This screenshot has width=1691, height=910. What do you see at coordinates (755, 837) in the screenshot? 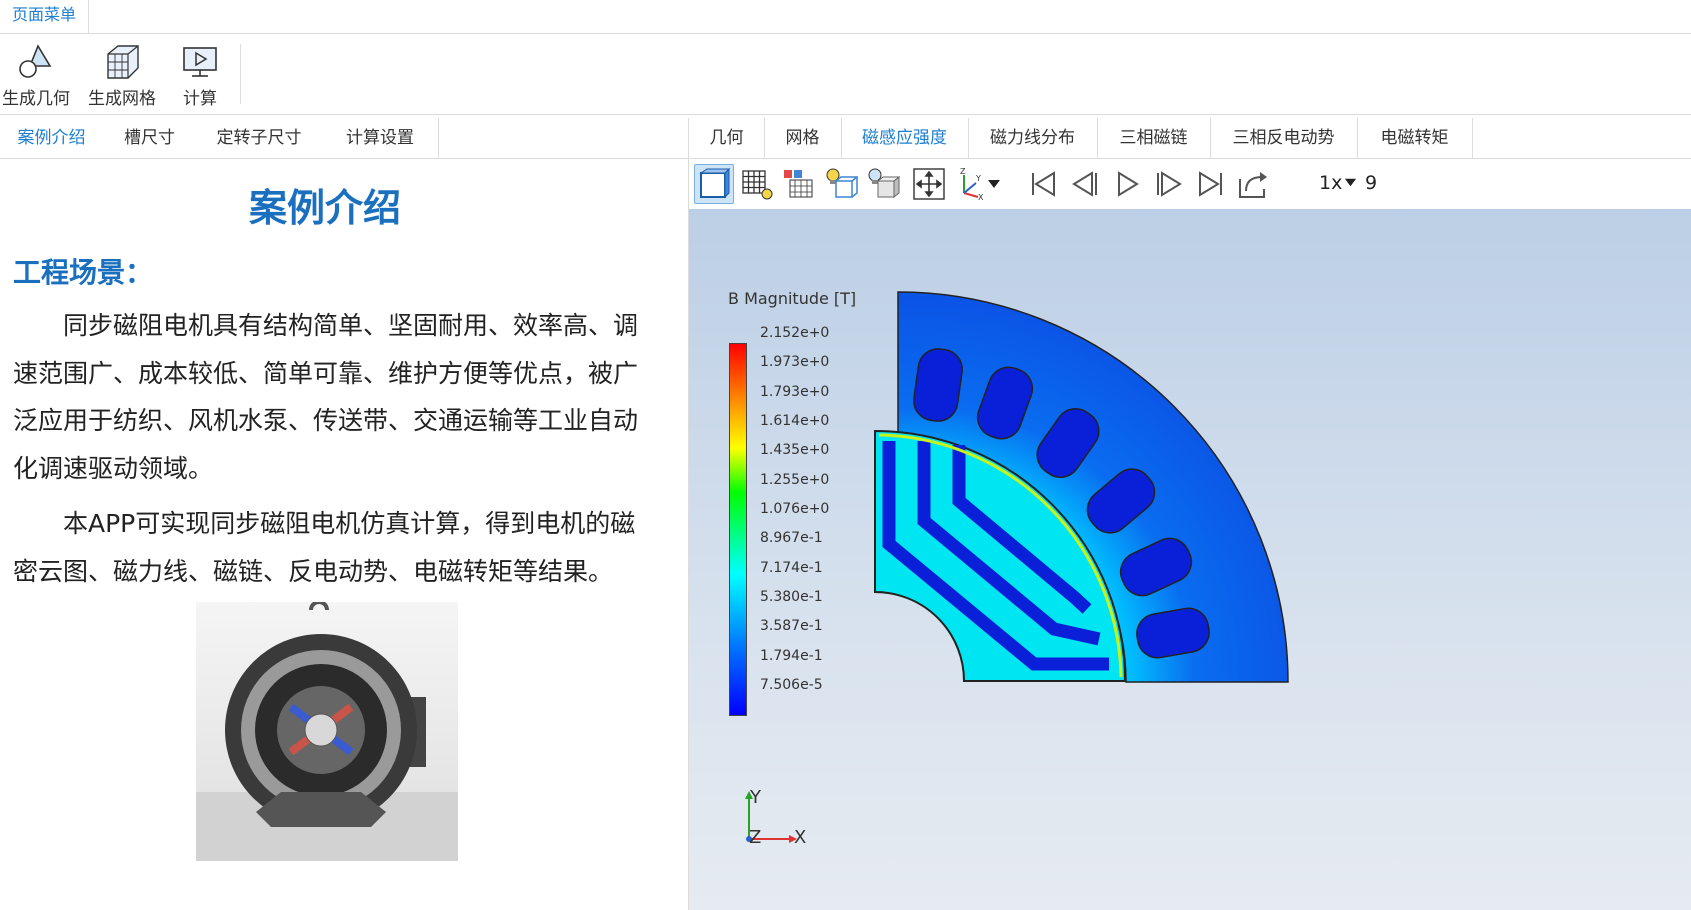
I see `axis-label-z: Z` at bounding box center [755, 837].